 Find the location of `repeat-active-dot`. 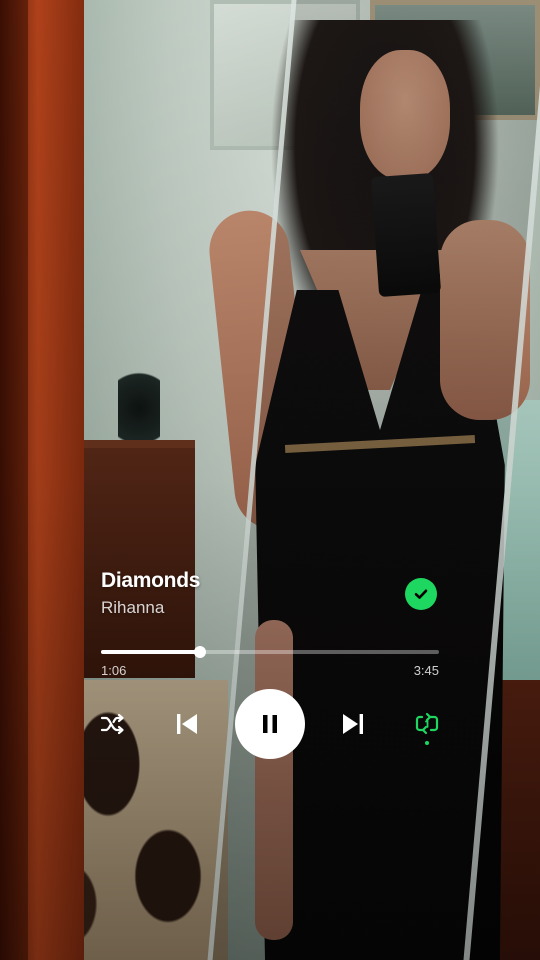

repeat-active-dot is located at coordinates (427, 743).